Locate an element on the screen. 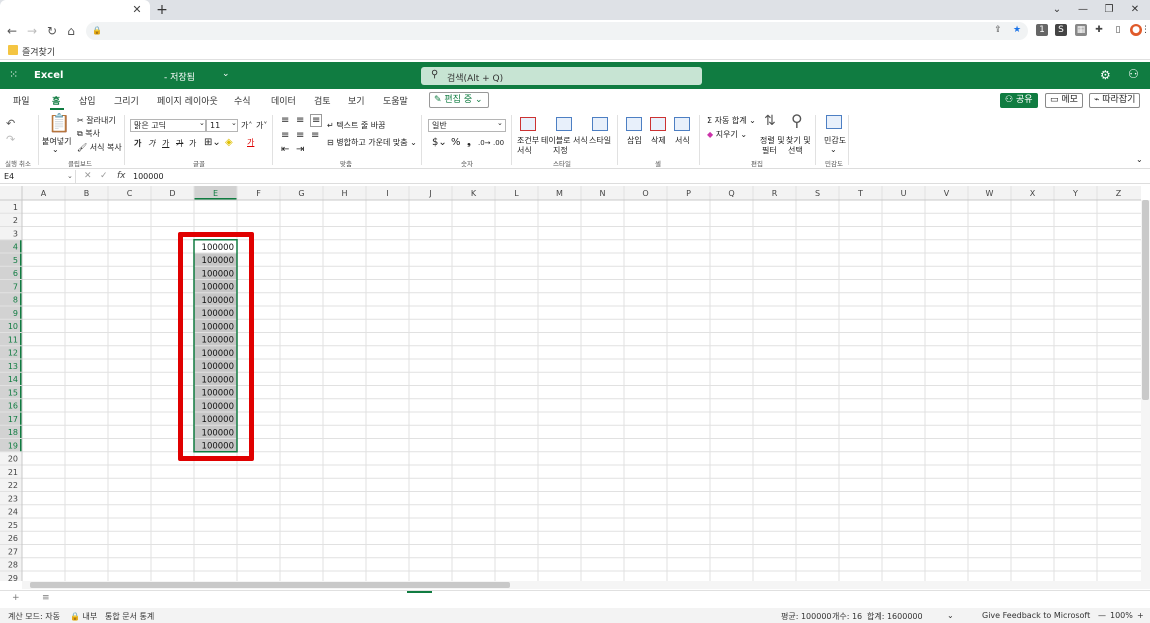  tab-view: 보기 is located at coordinates (356, 100).